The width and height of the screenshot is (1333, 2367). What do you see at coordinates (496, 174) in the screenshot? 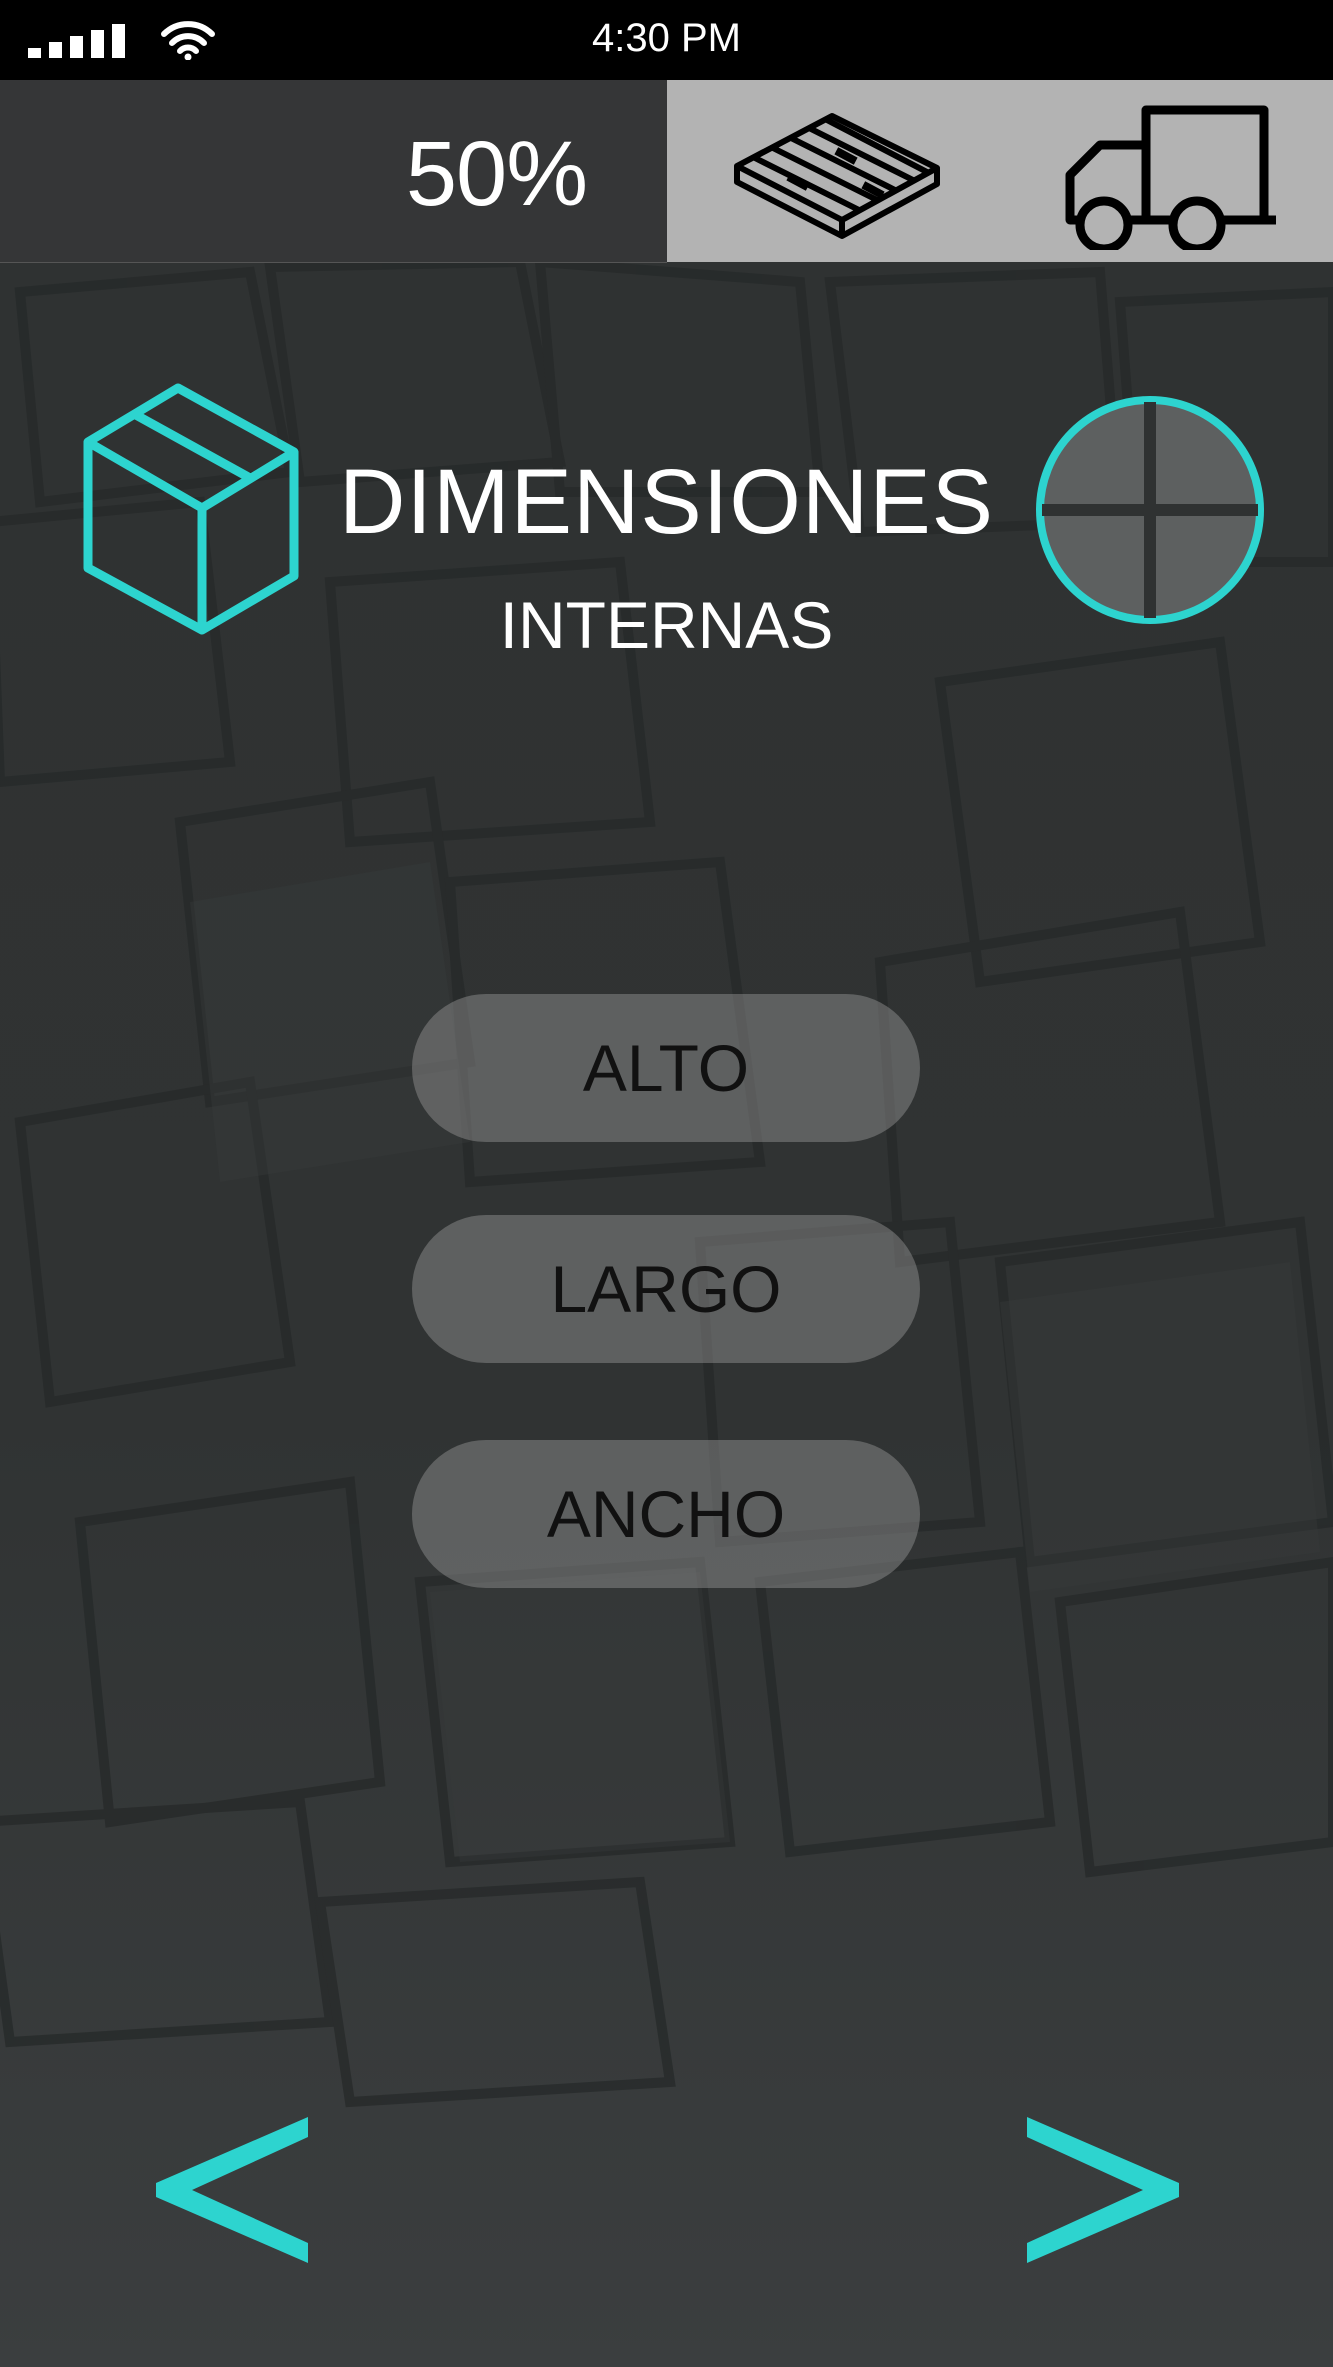
I see `progress-percentage: 50%` at bounding box center [496, 174].